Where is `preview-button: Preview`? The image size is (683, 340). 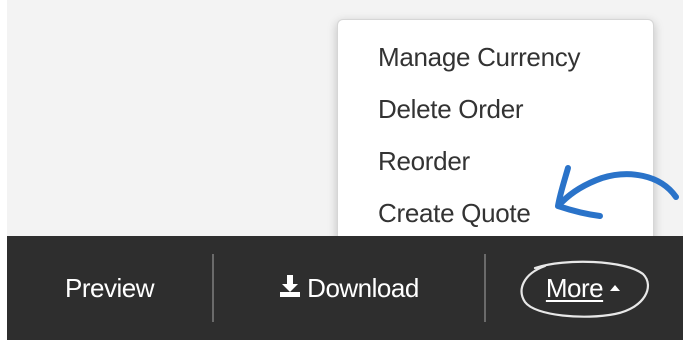 preview-button: Preview is located at coordinates (109, 288).